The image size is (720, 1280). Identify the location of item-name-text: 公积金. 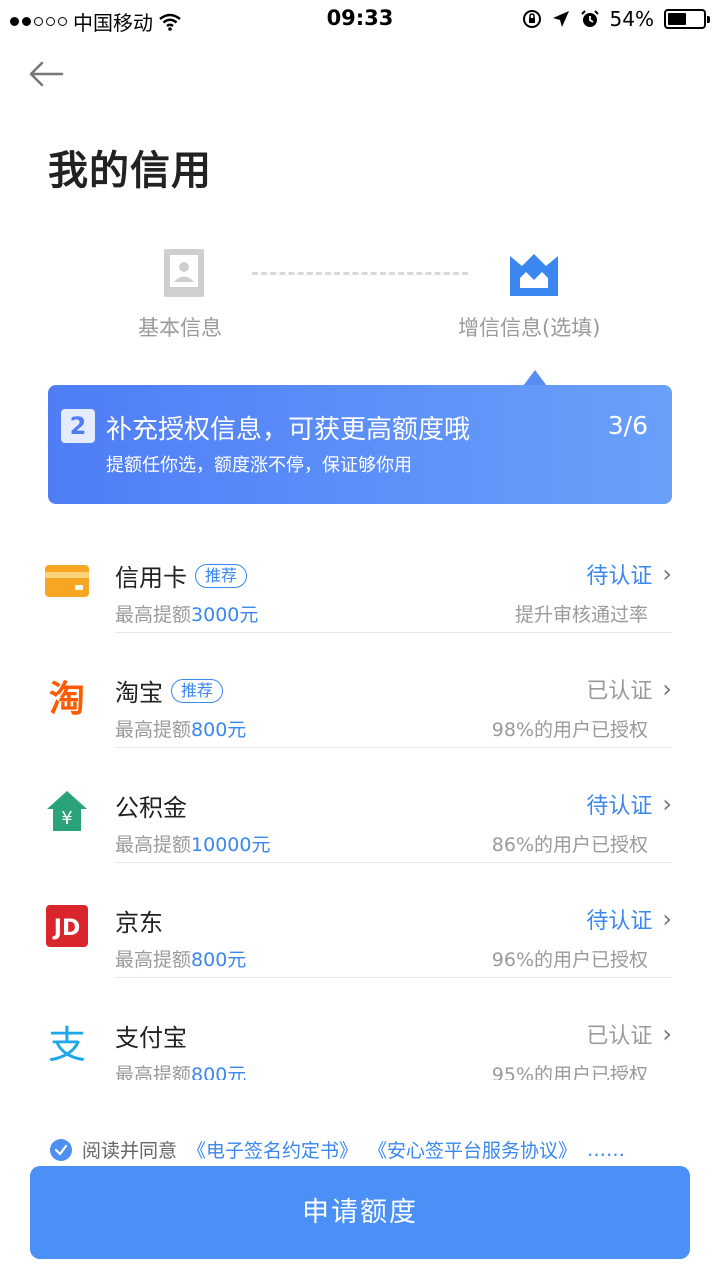
(151, 808).